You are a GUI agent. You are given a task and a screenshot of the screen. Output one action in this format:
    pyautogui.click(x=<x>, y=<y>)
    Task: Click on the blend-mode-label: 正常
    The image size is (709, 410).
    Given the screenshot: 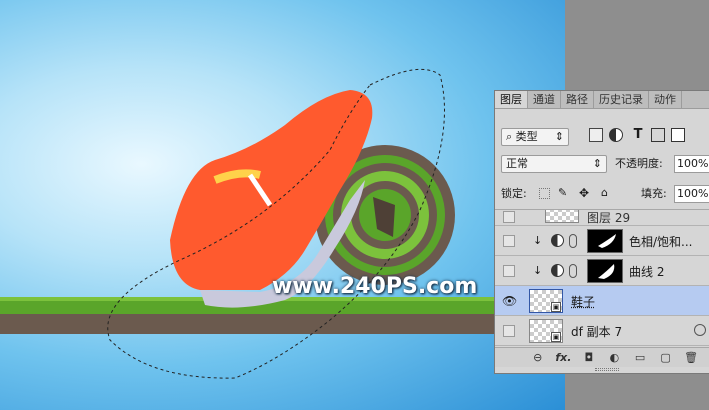 What is the action you would take?
    pyautogui.click(x=517, y=163)
    